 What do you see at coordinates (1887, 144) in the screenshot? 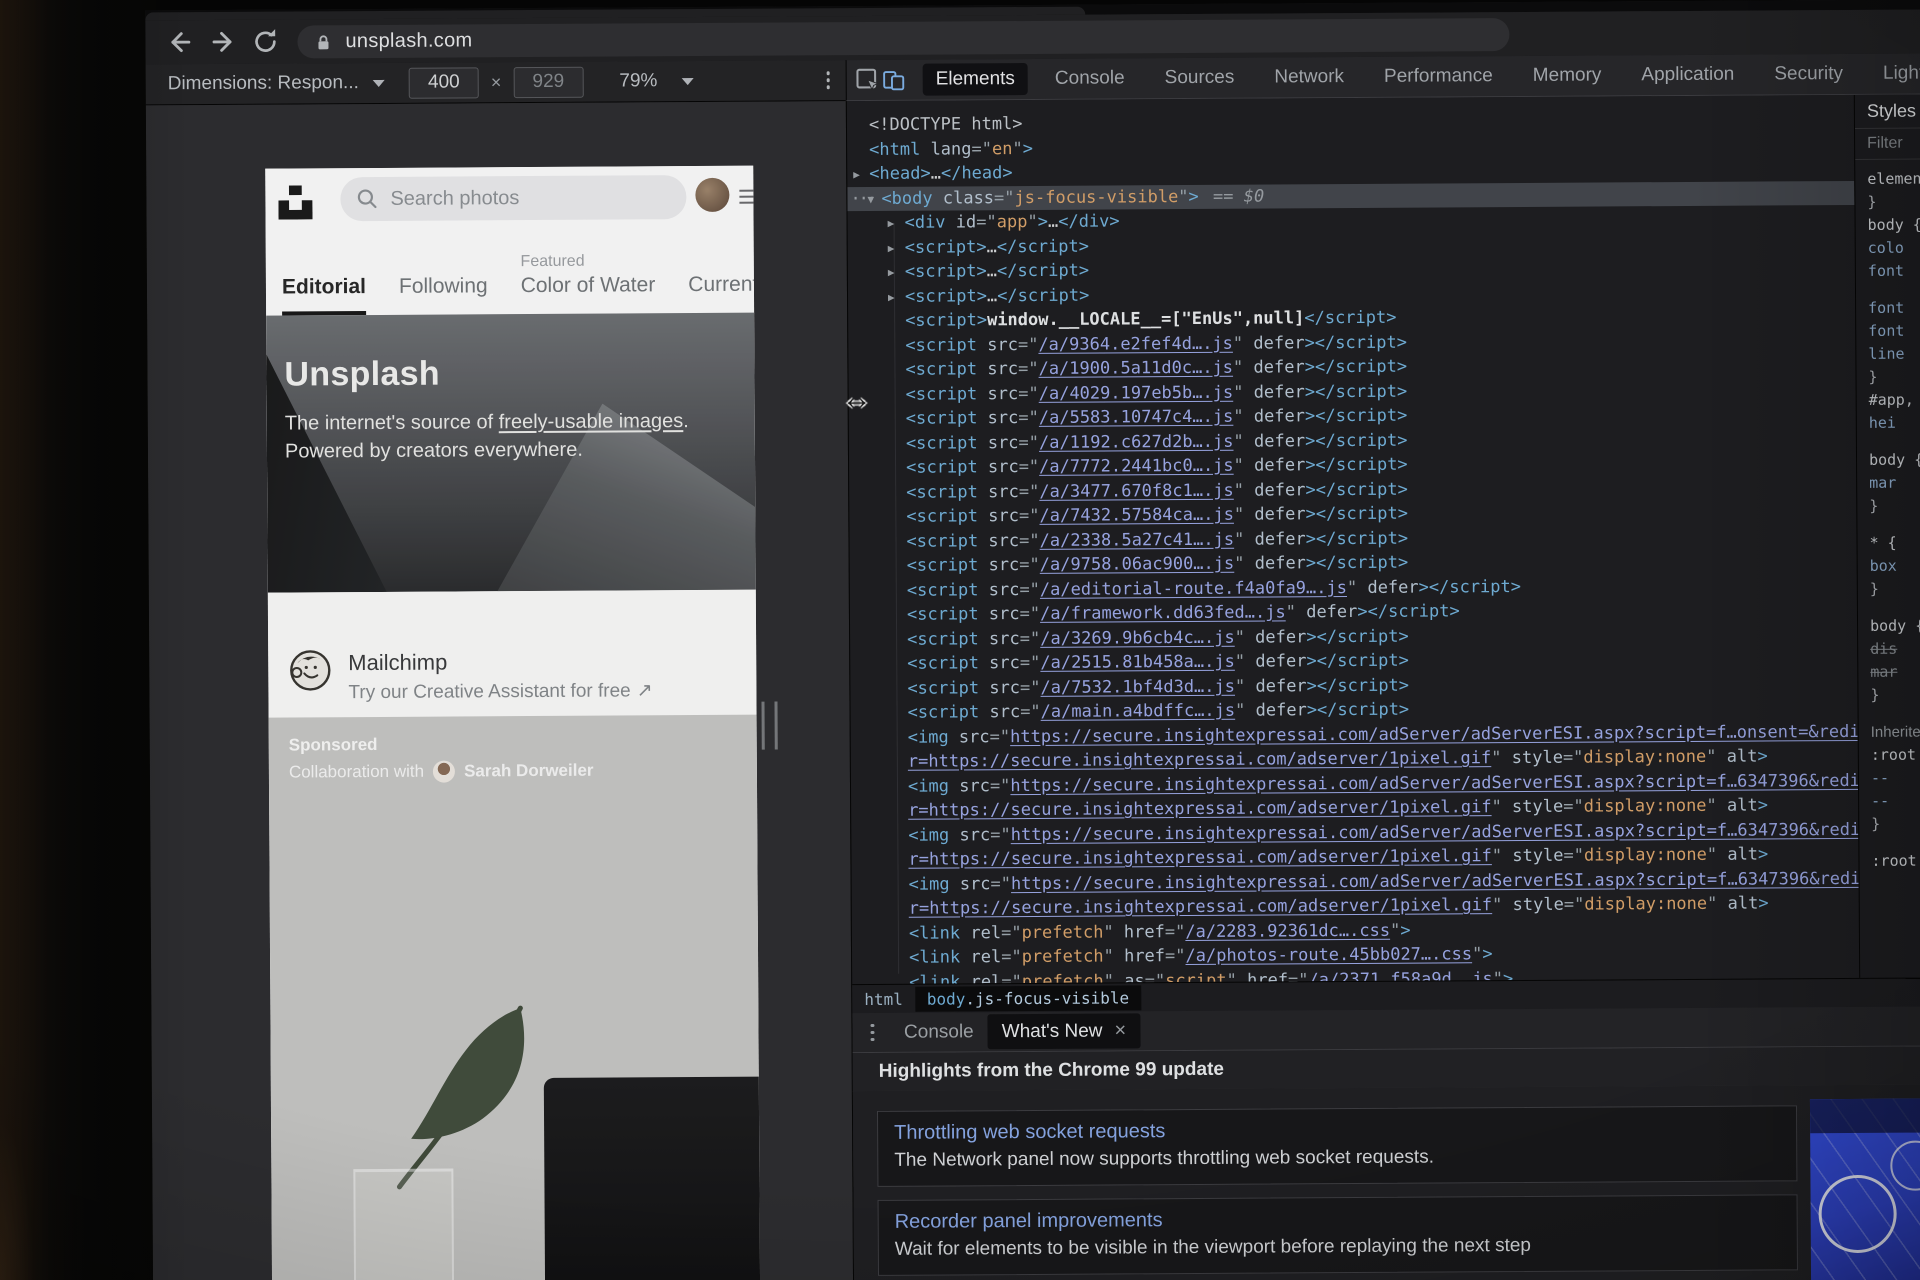
I see `styles-filter-input: Filter` at bounding box center [1887, 144].